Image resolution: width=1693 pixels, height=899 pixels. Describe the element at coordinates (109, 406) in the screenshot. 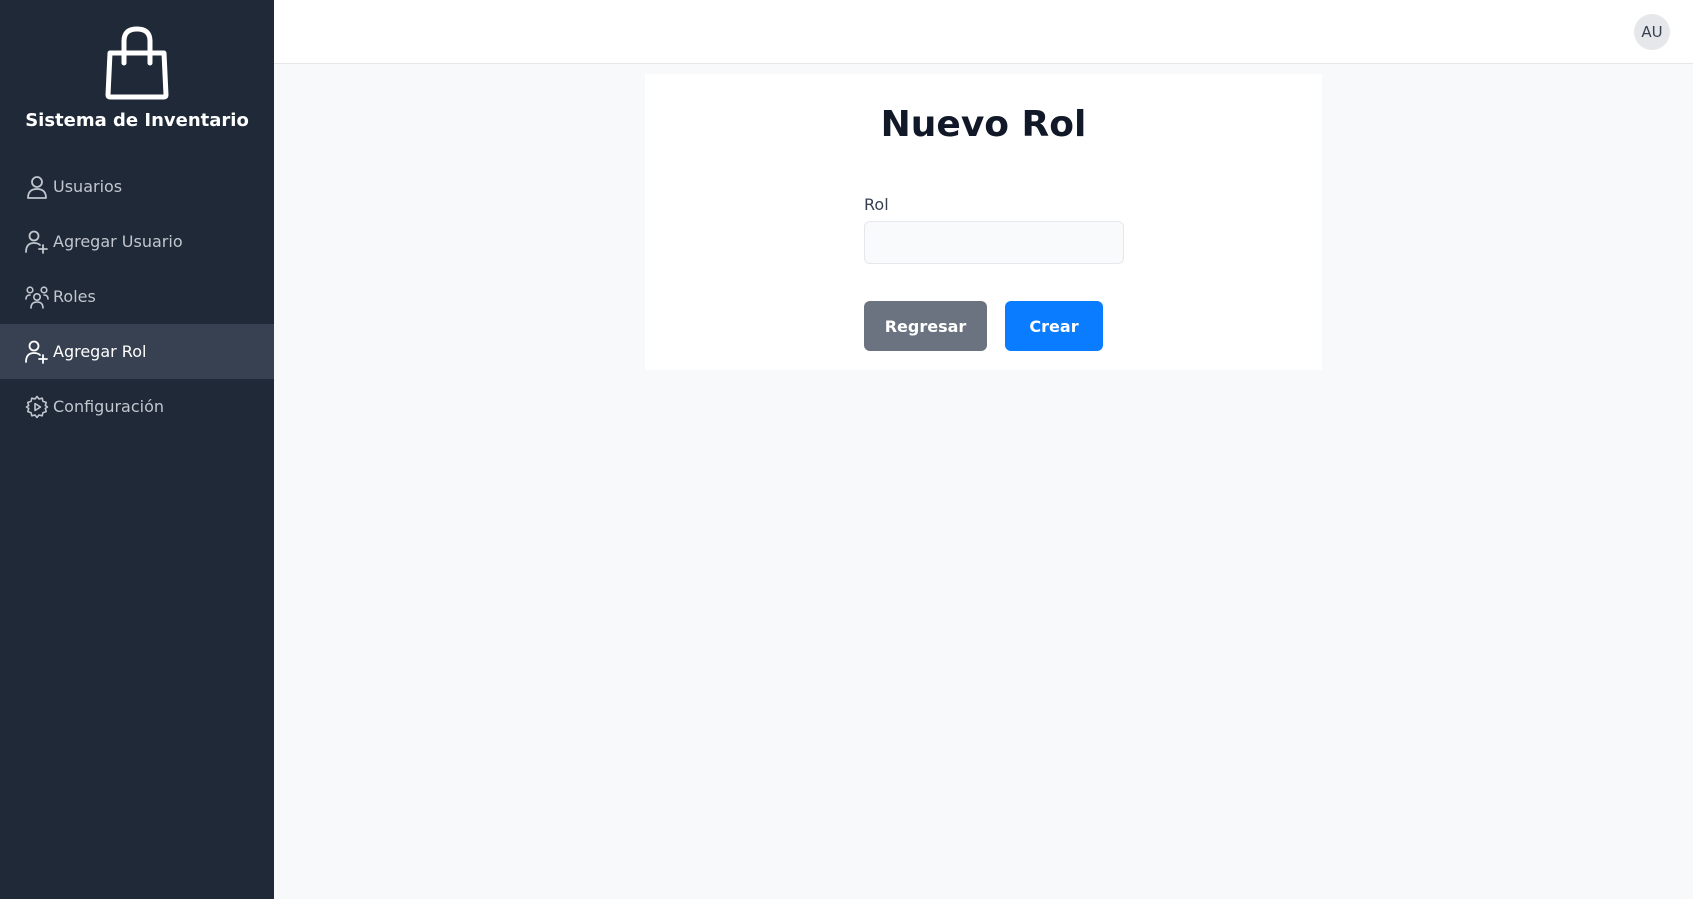

I see `sidebar-item-label: Configuración` at that location.